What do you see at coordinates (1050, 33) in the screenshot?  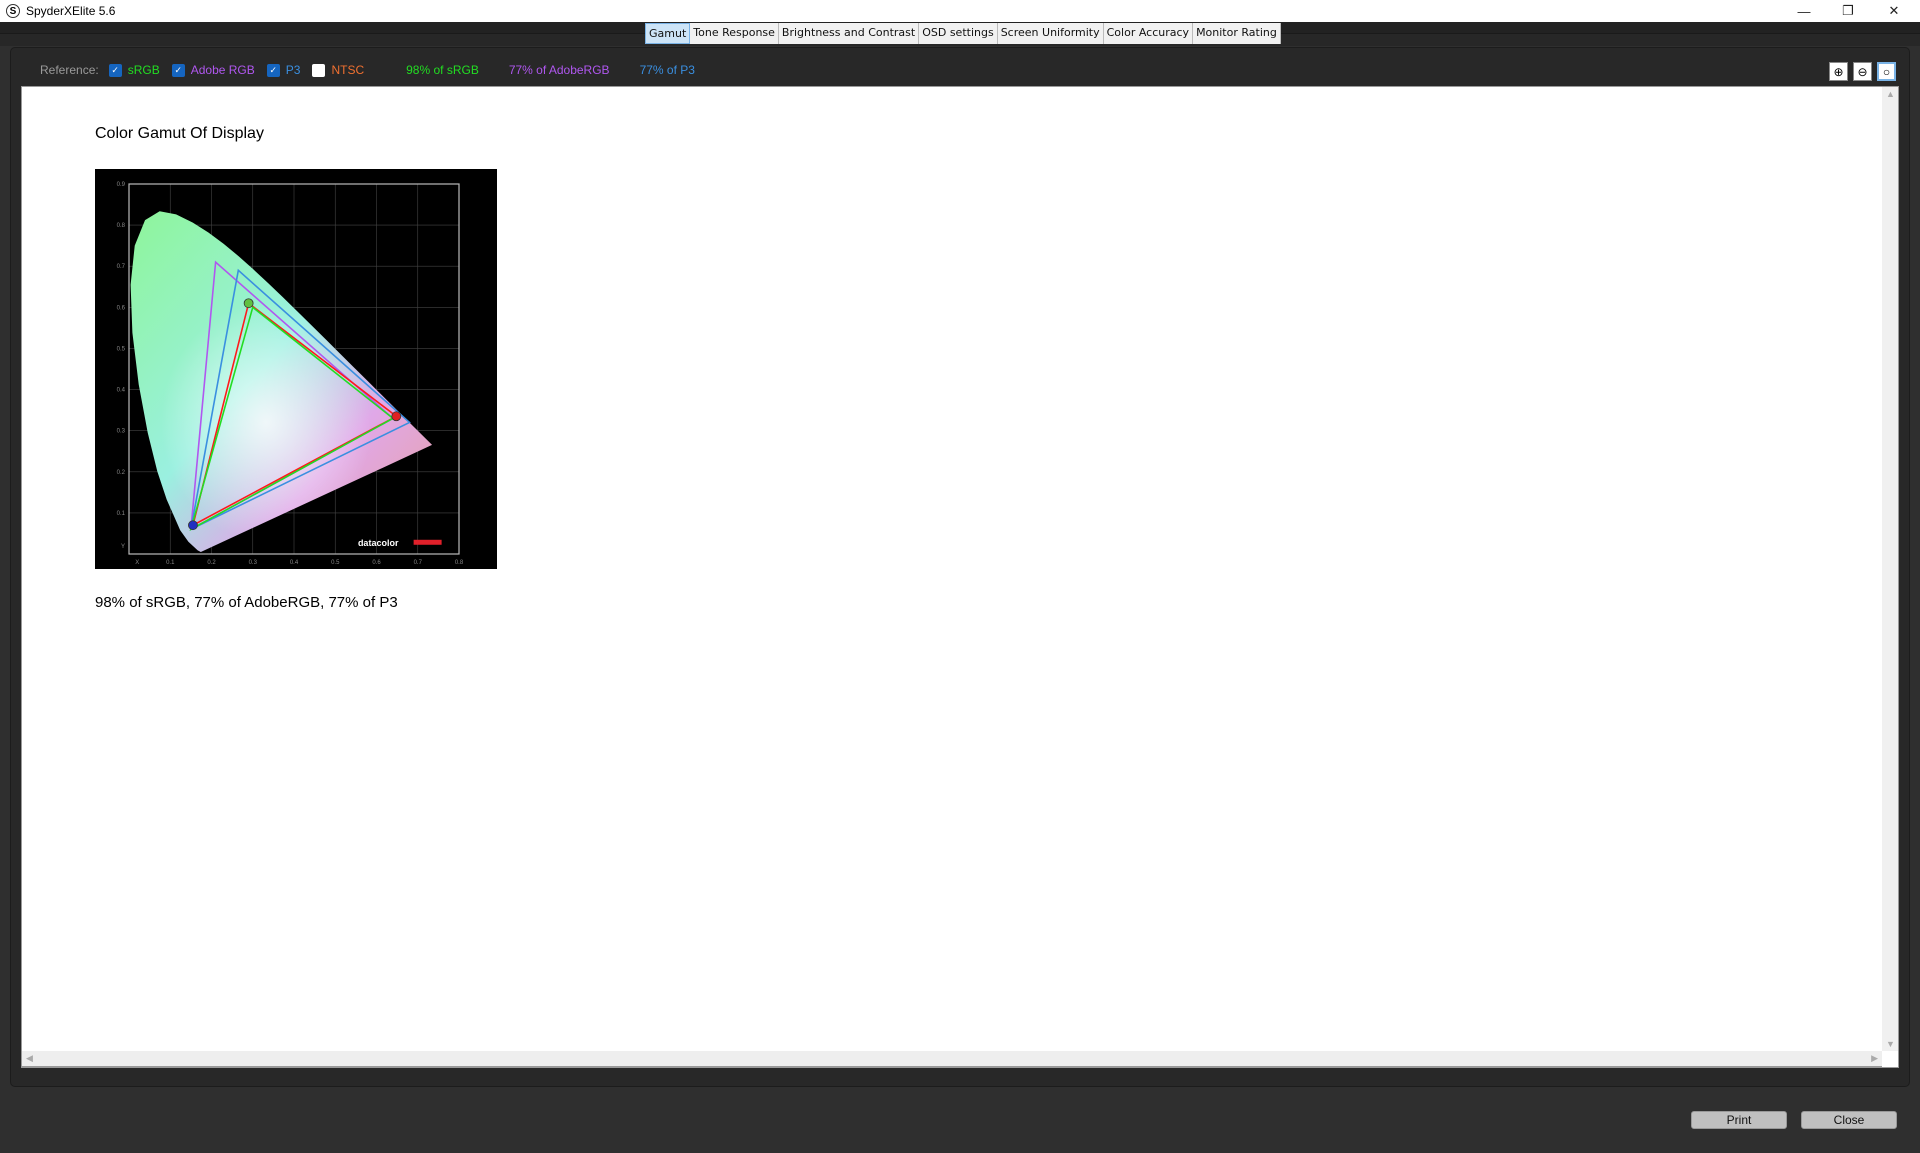 I see `tab-screen-uniformity: Screen Uniformity` at bounding box center [1050, 33].